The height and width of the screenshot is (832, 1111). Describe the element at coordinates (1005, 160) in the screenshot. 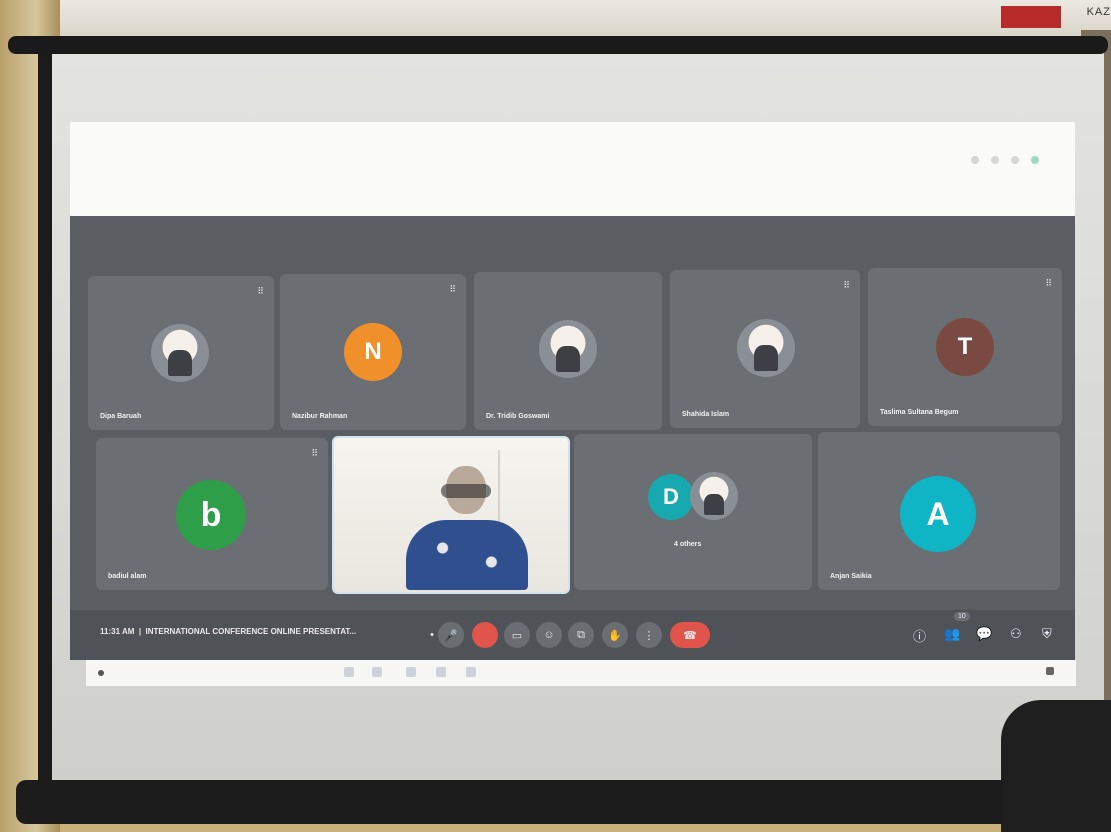

I see `browser-toolbar-icons` at that location.